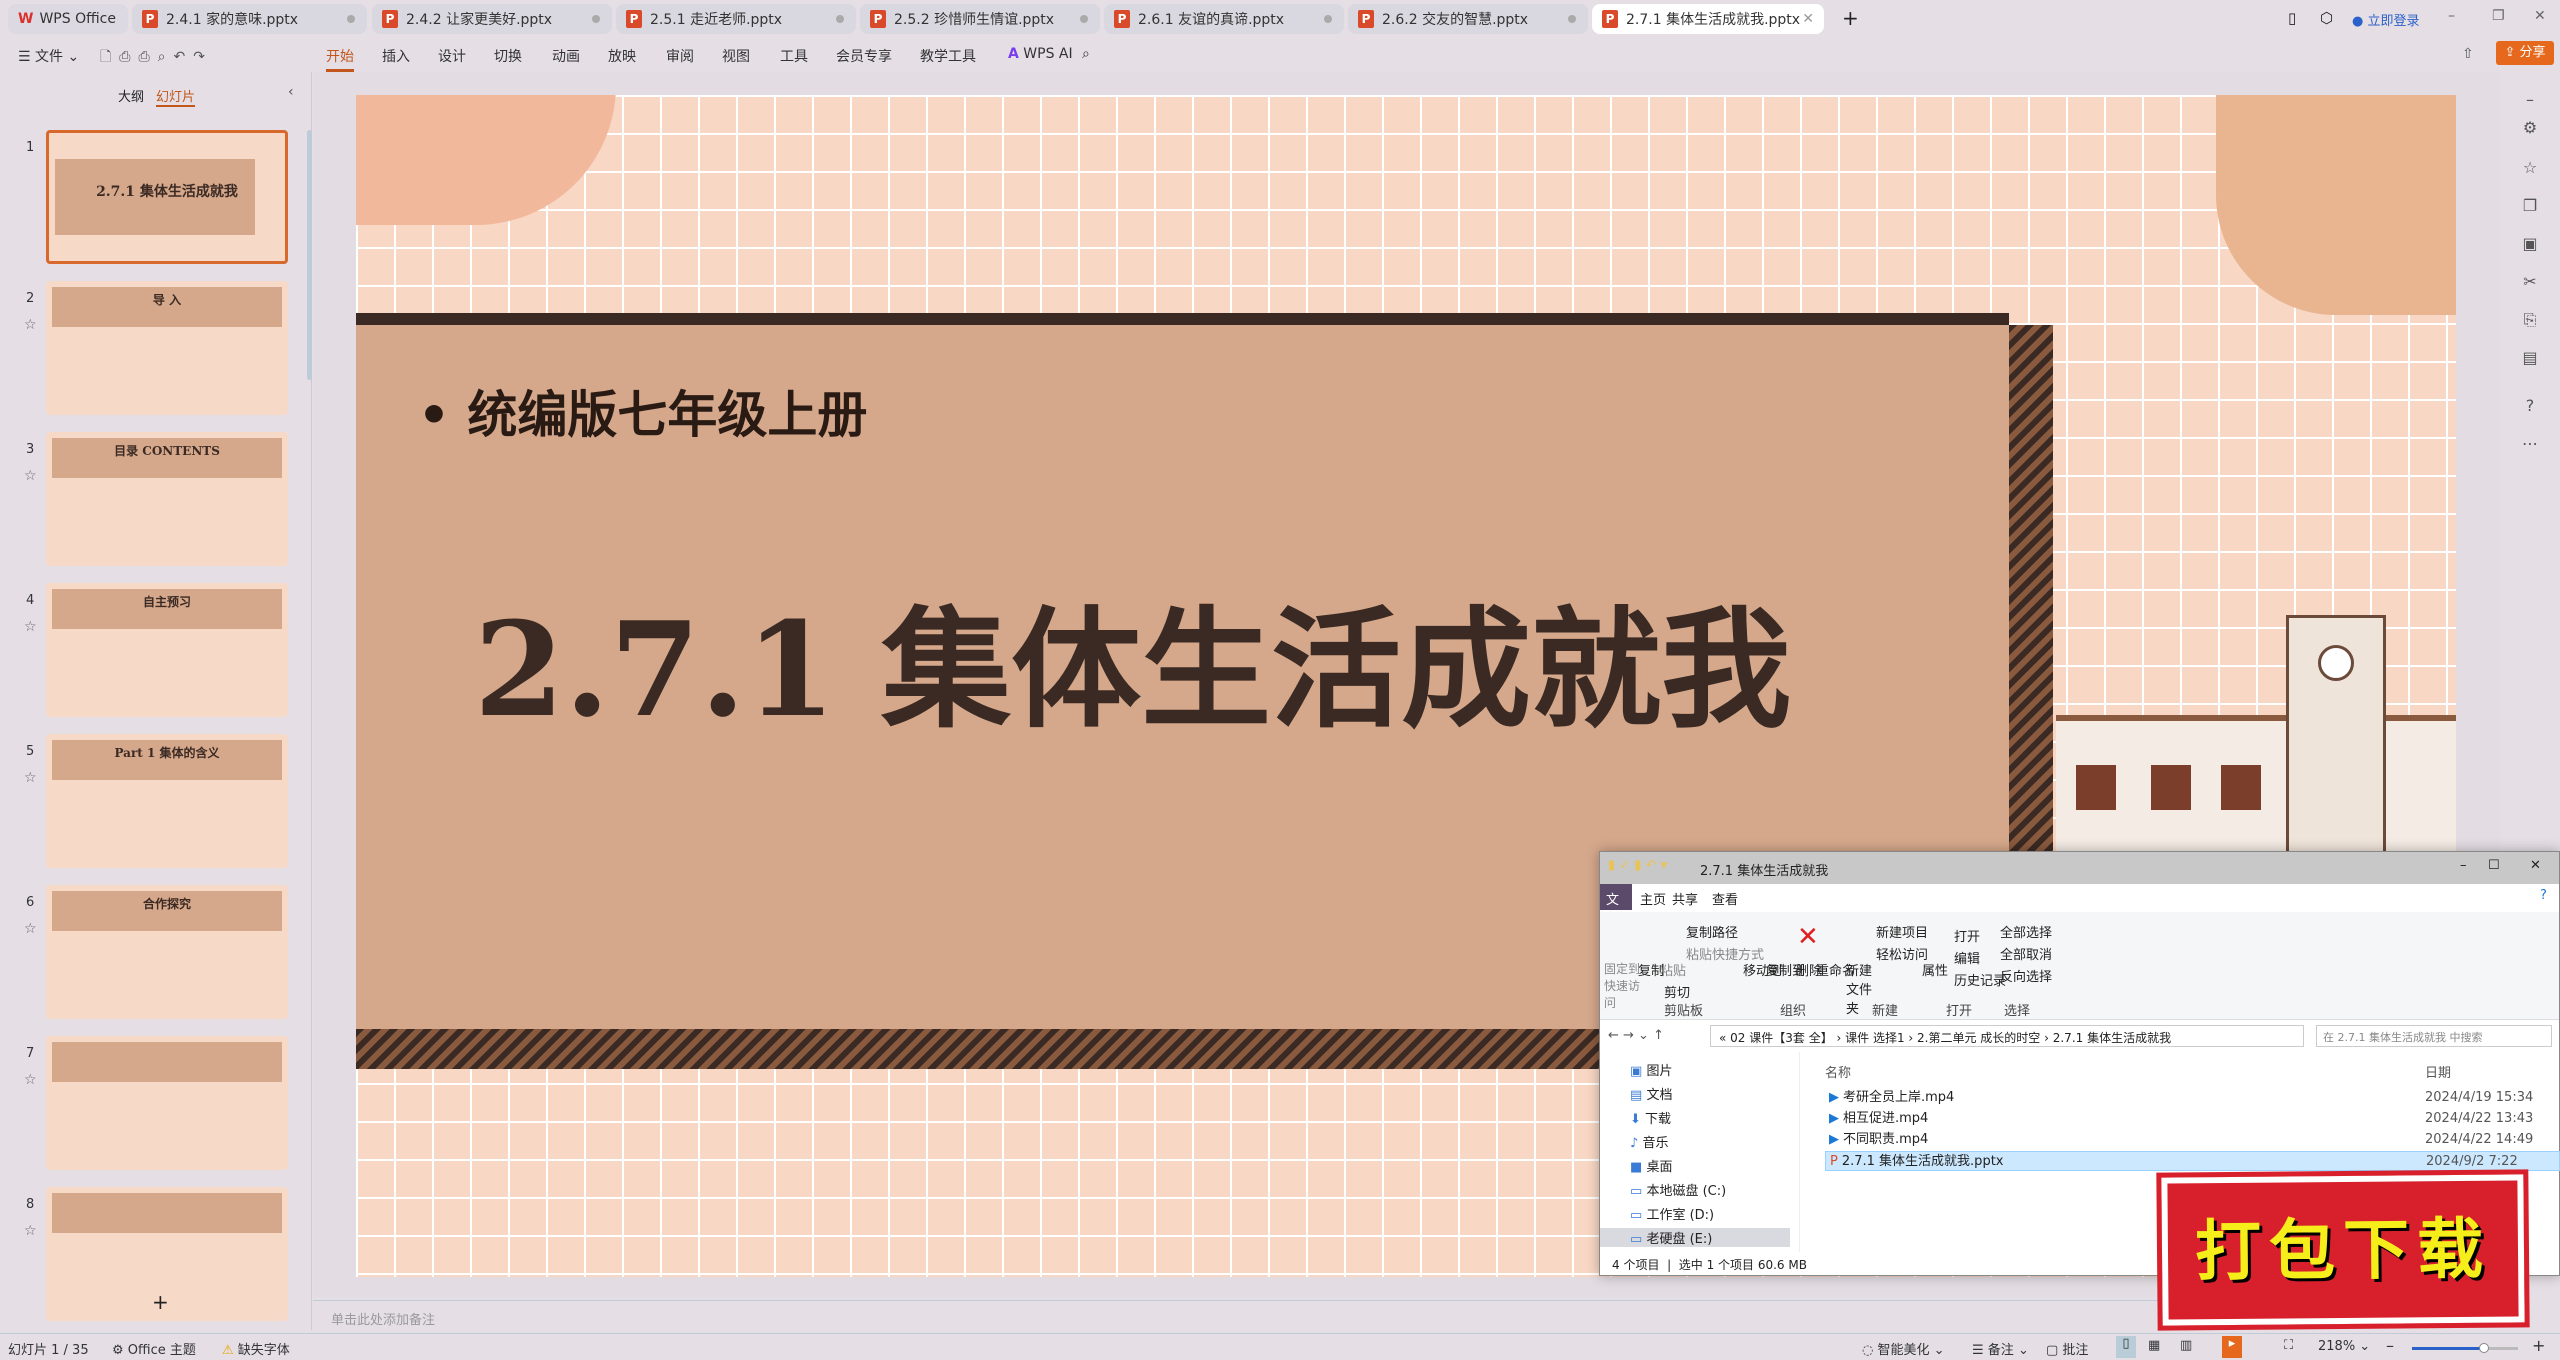 The image size is (2560, 1360). I want to click on slide-thumbnail: 合作探究, so click(167, 952).